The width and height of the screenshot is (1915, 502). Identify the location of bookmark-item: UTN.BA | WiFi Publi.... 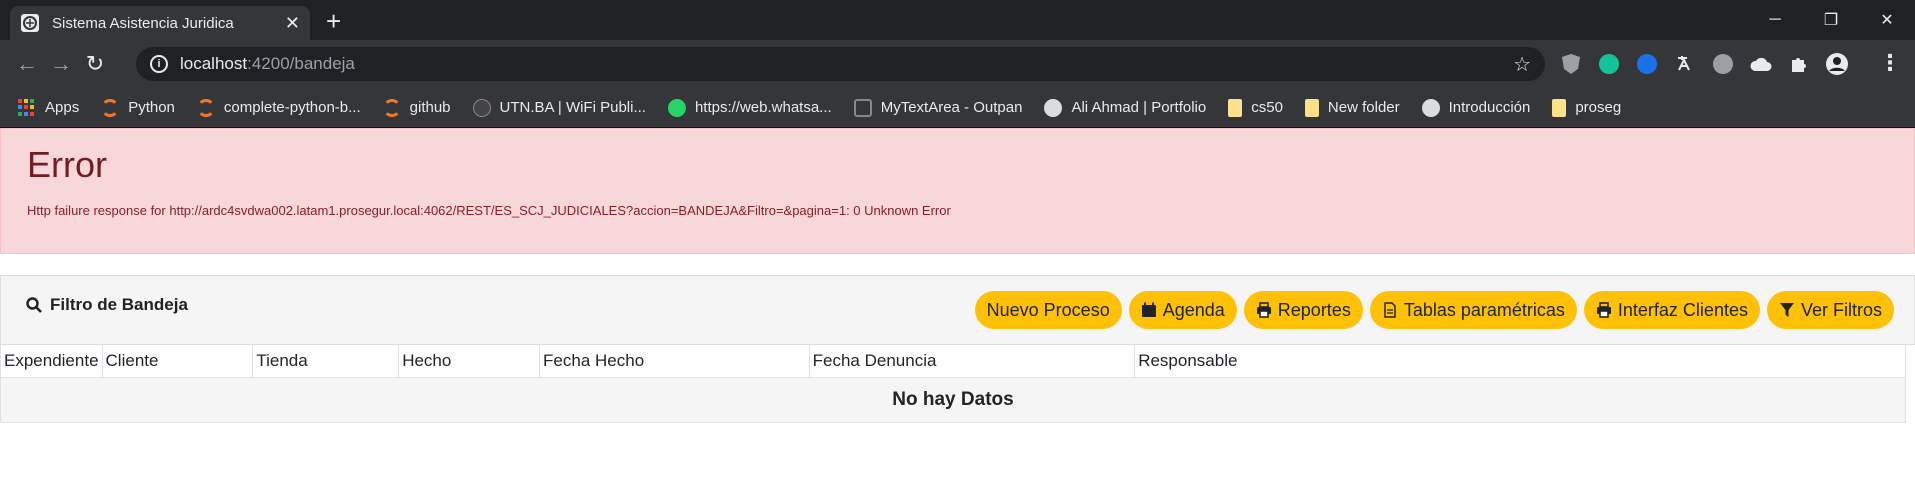
(559, 107).